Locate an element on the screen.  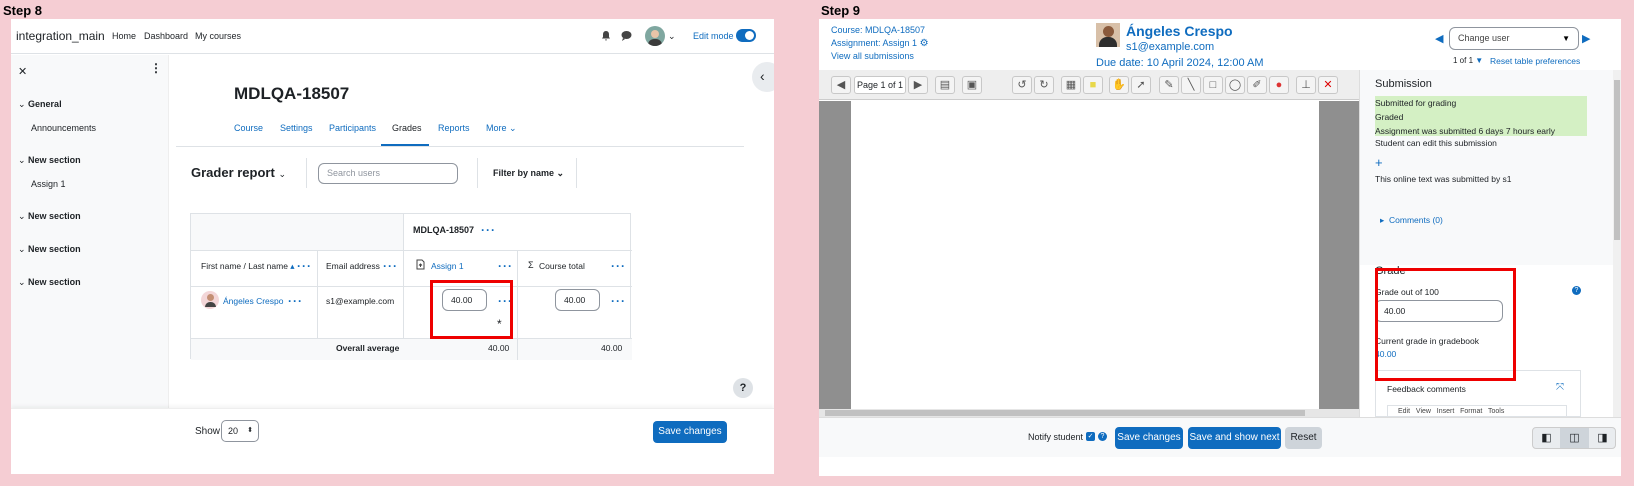
group-actions-icon: ··· is located at coordinates (488, 230).